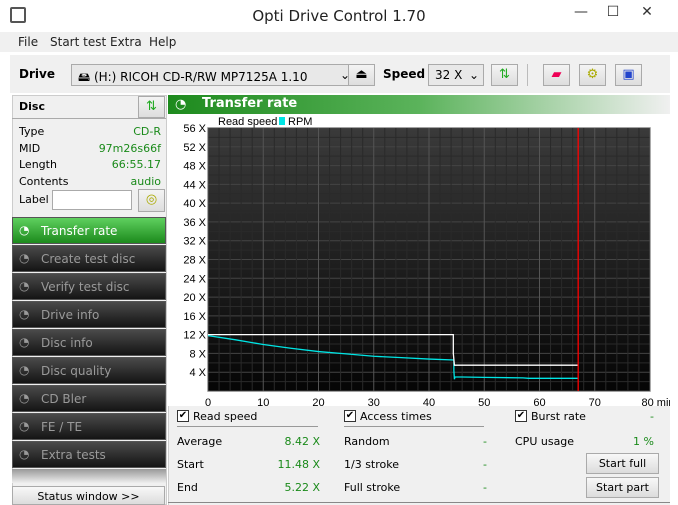 The height and width of the screenshot is (505, 678). I want to click on nav-cd-bler: ◔ CD Bler, so click(89, 398).